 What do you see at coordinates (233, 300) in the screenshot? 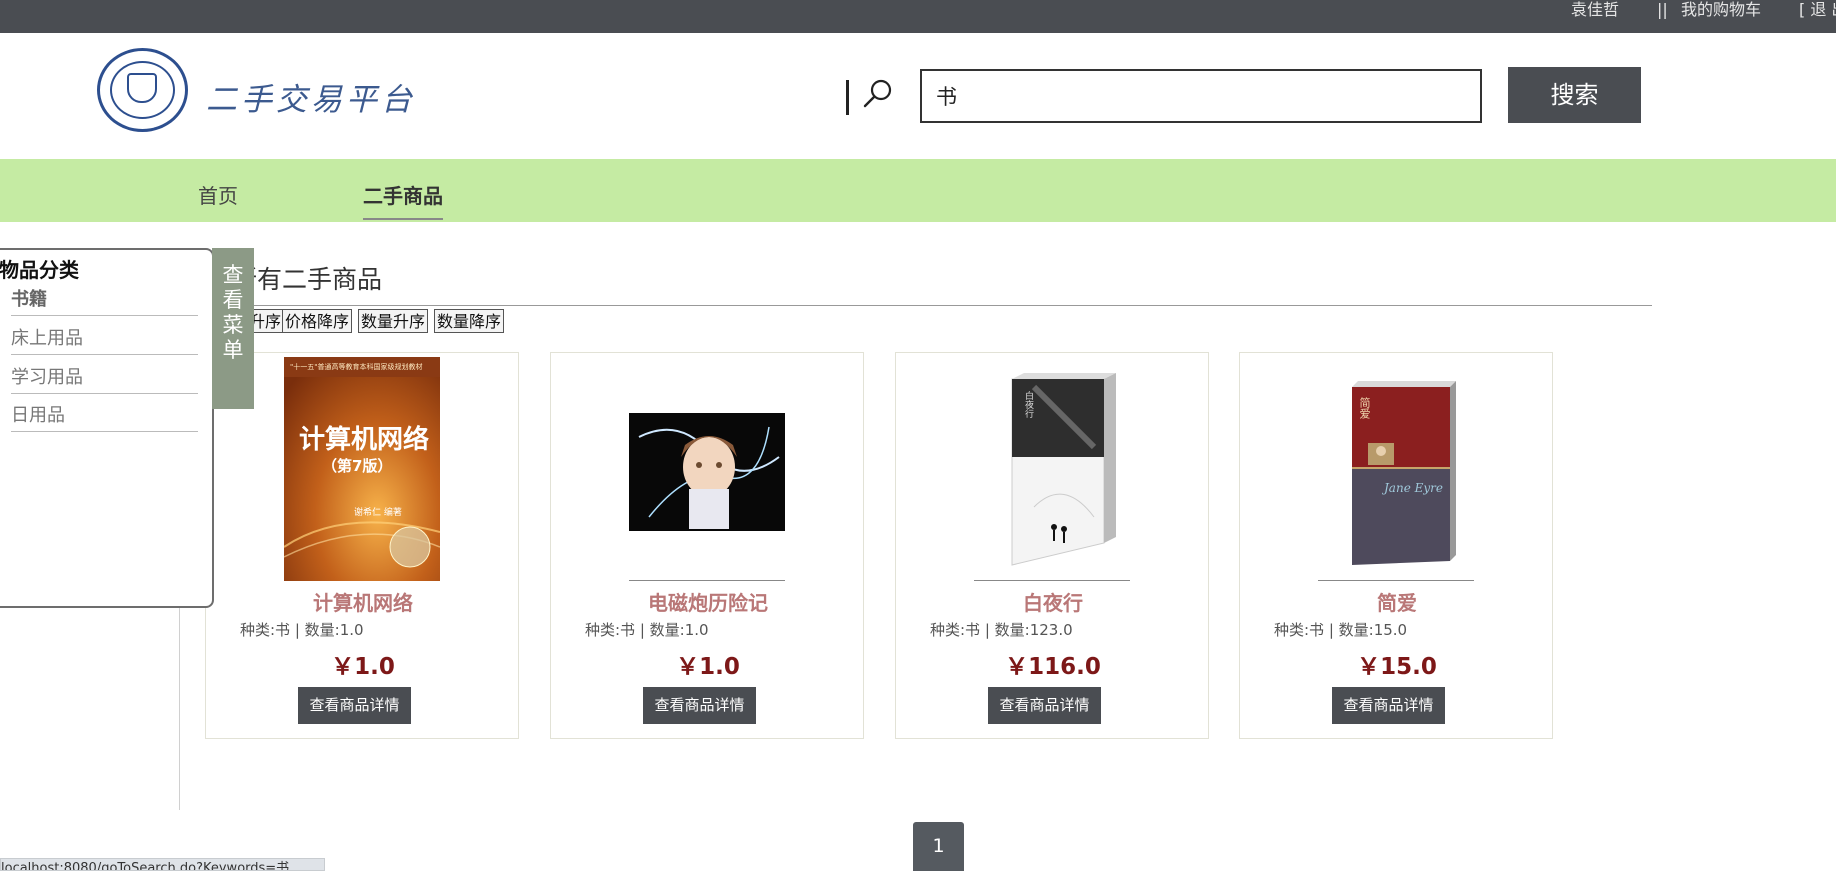
I see `menu-toggle-char: 看` at bounding box center [233, 300].